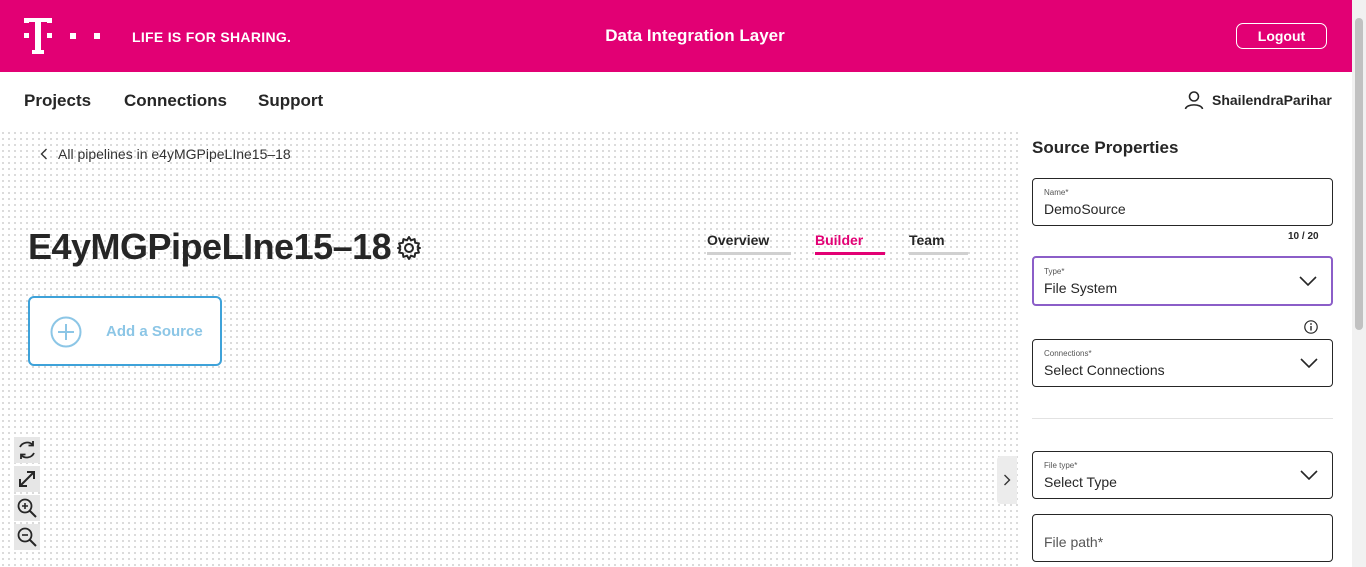 The height and width of the screenshot is (567, 1366). I want to click on chevron-right-icon, so click(1007, 480).